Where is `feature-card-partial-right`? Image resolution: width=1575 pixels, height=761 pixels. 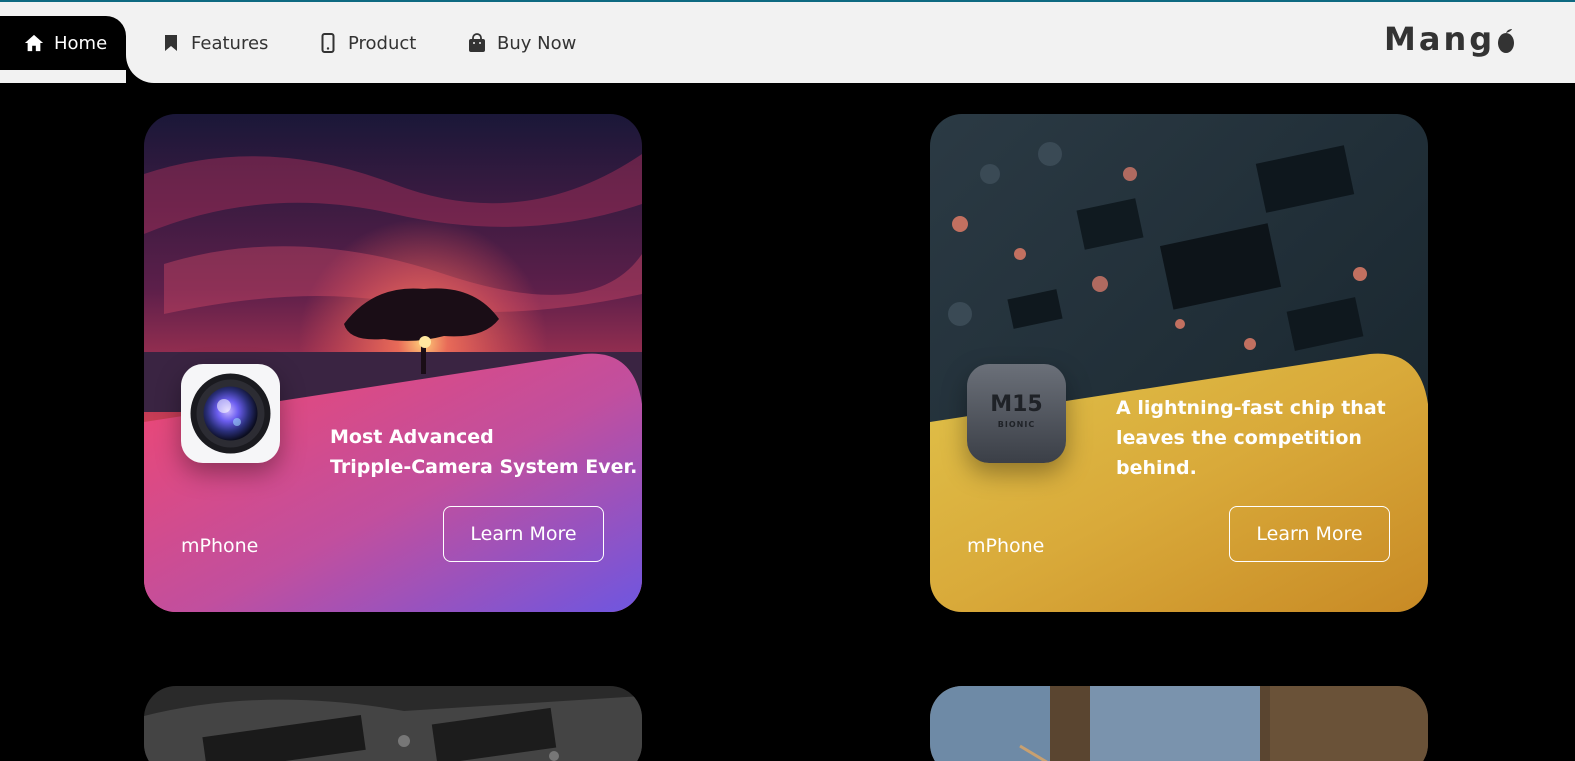 feature-card-partial-right is located at coordinates (1179, 723).